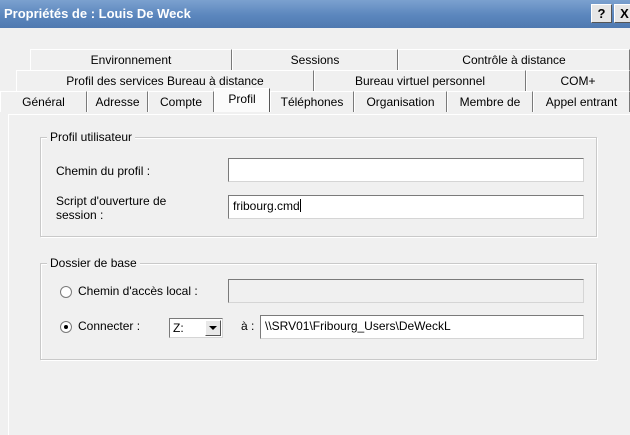 Image resolution: width=630 pixels, height=435 pixels. What do you see at coordinates (248, 326) in the screenshot?
I see `to-label: à :` at bounding box center [248, 326].